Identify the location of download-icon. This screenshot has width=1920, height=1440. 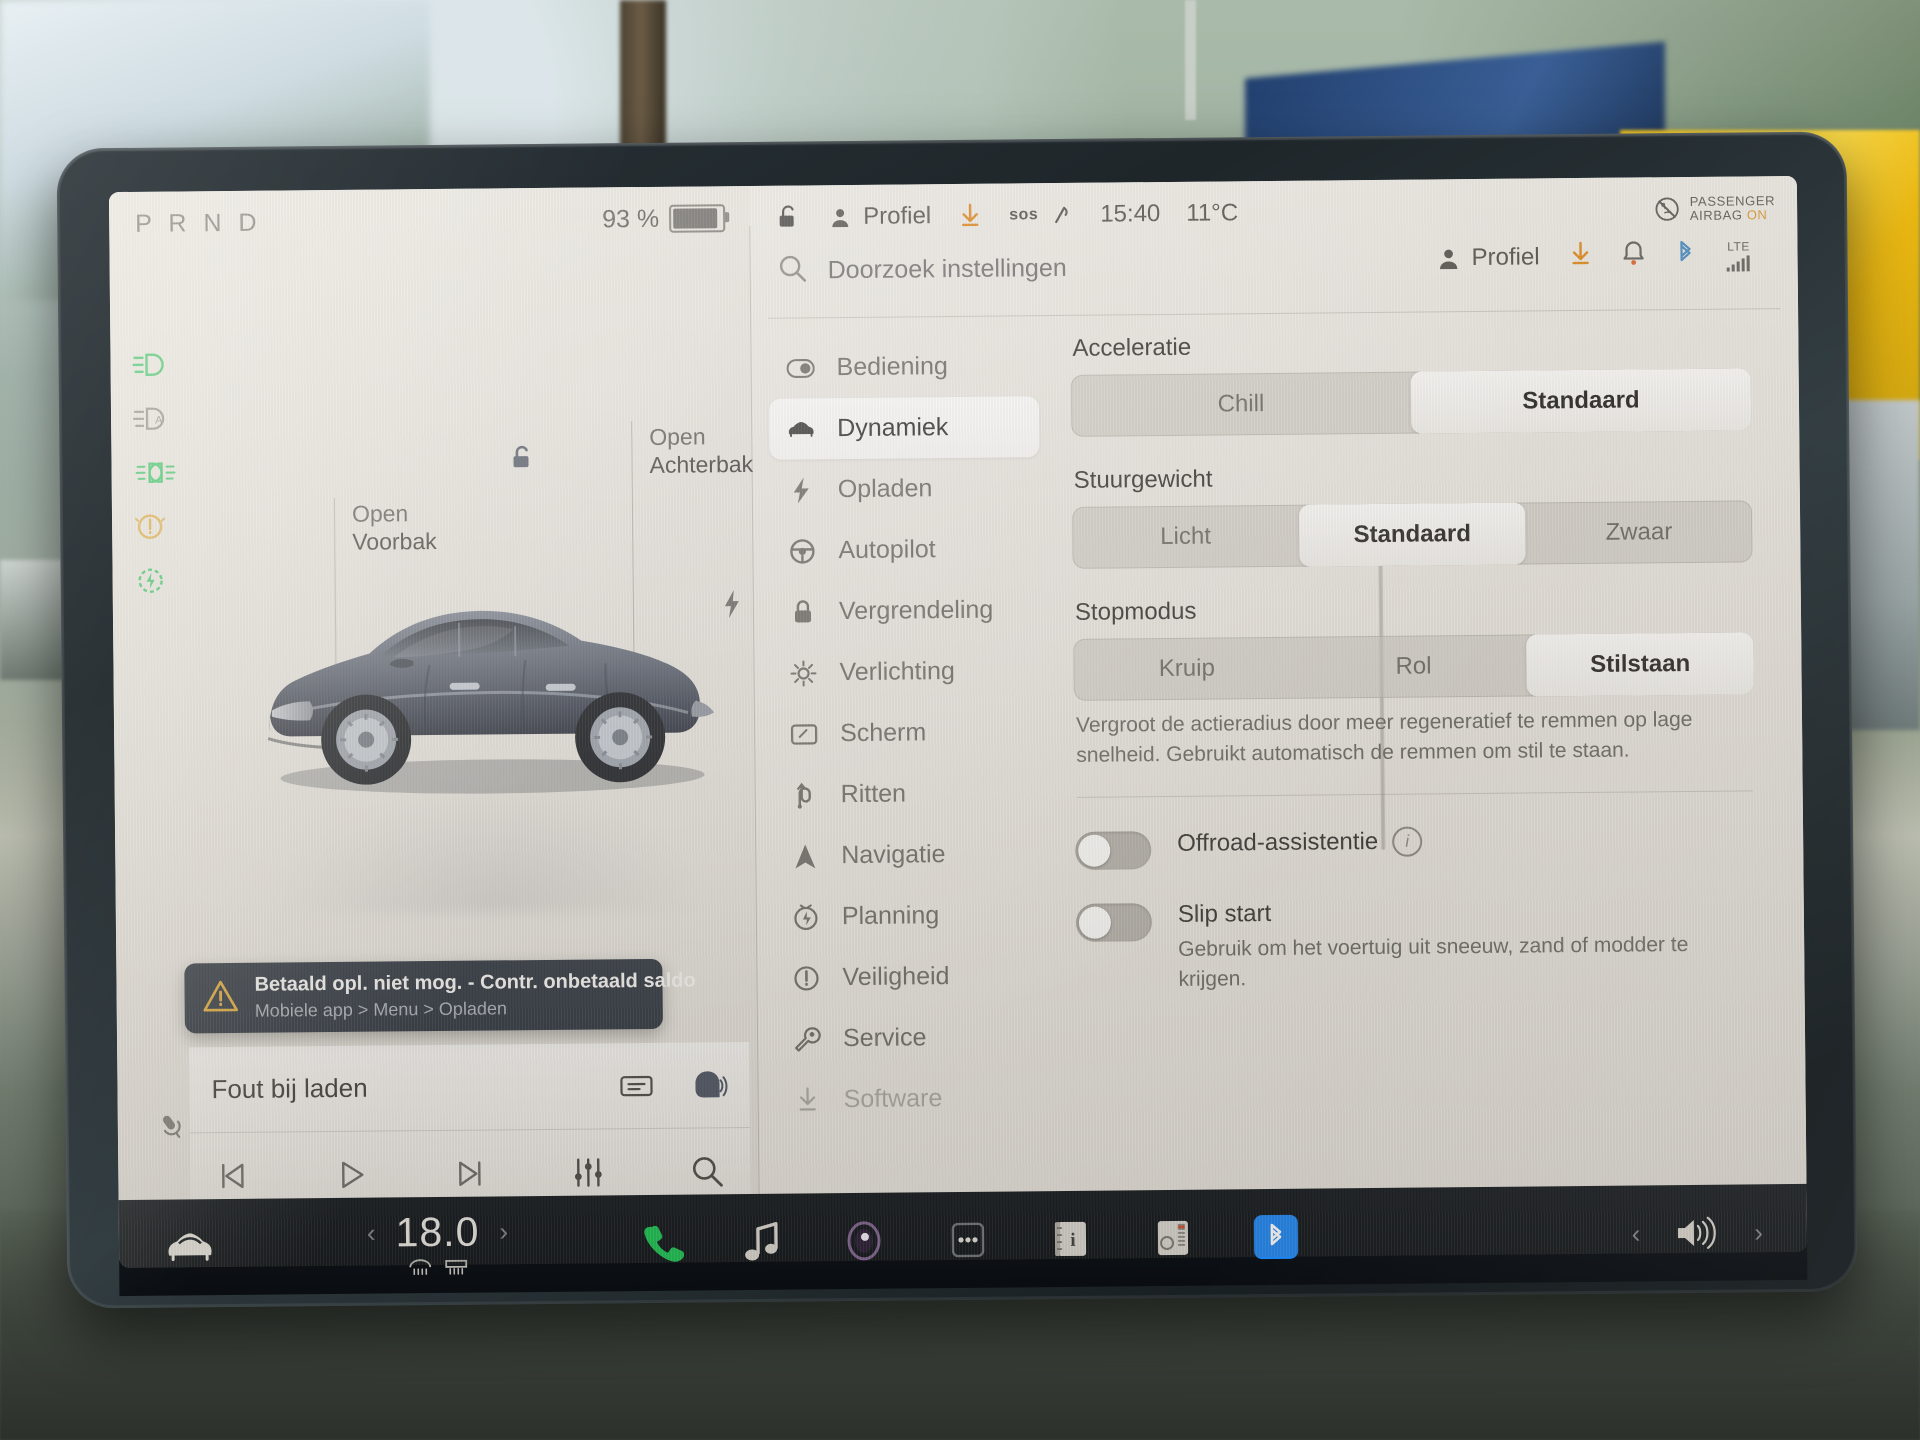
(970, 216).